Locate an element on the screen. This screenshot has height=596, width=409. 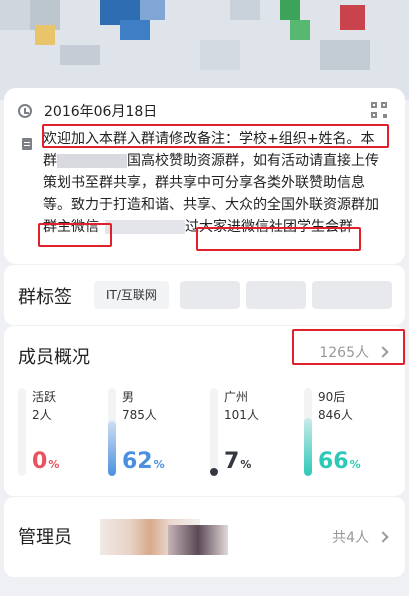
admin-count: 共4人 is located at coordinates (350, 538).